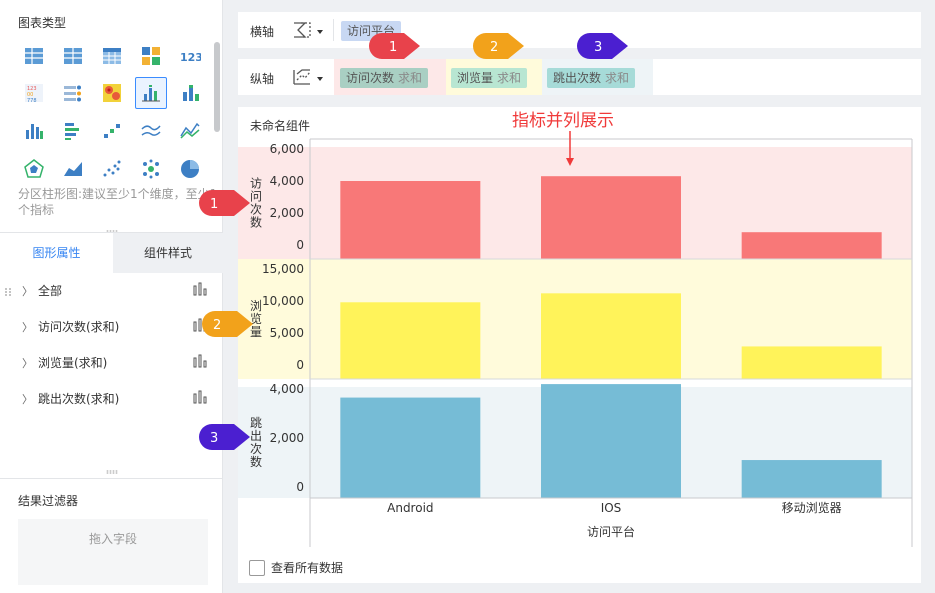 The image size is (935, 593). Describe the element at coordinates (32, 101) in the screenshot. I see `svg-text: 778` at that location.